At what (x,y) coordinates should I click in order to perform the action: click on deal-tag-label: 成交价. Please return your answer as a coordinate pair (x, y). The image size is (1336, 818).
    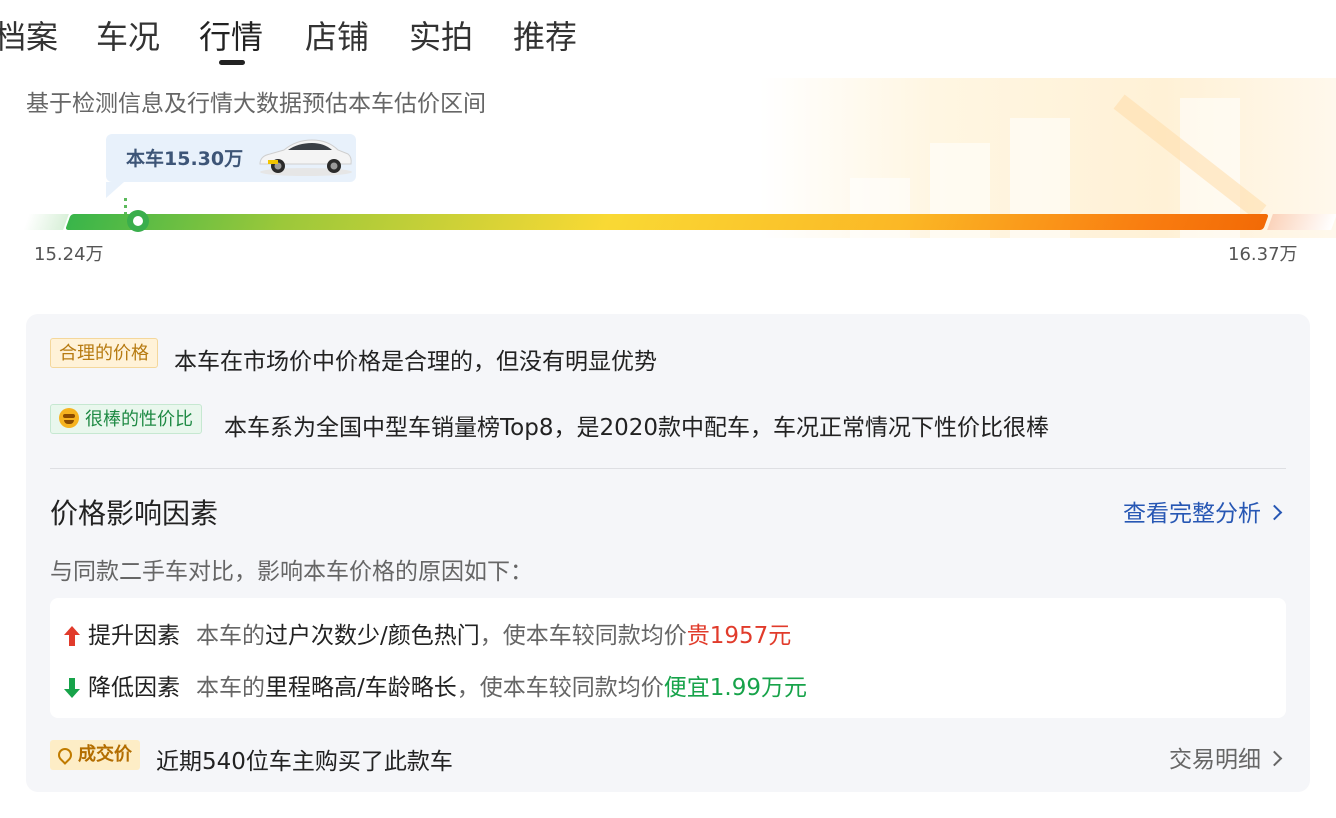
    Looking at the image, I should click on (105, 754).